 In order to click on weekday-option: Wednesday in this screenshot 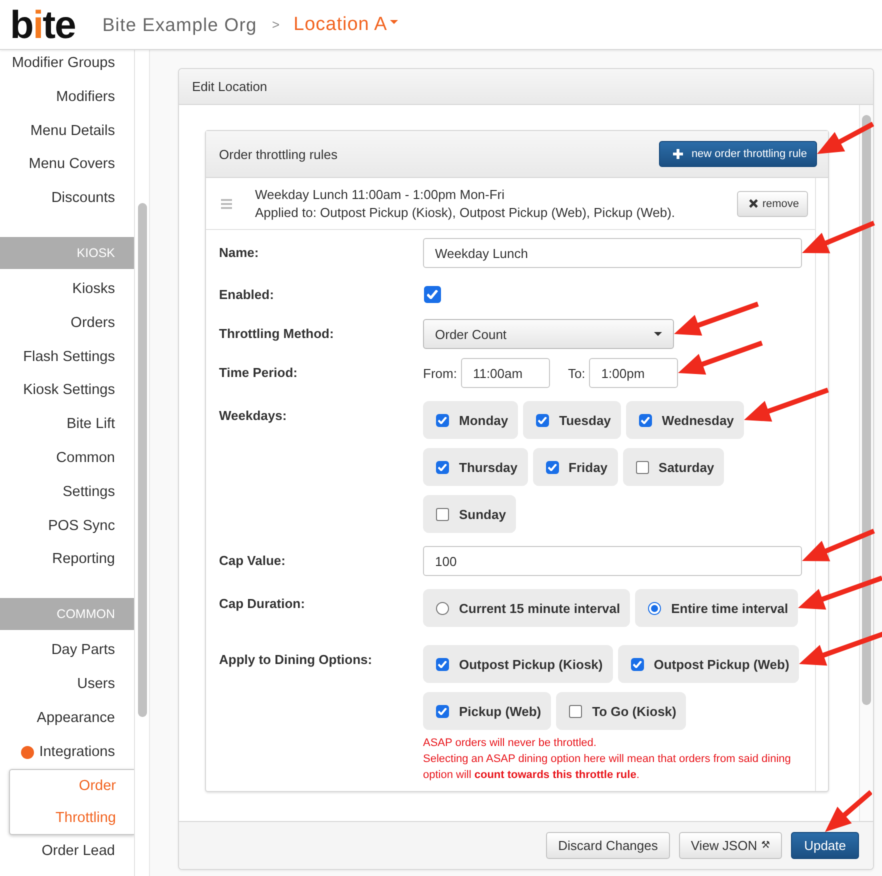, I will do `click(685, 420)`.